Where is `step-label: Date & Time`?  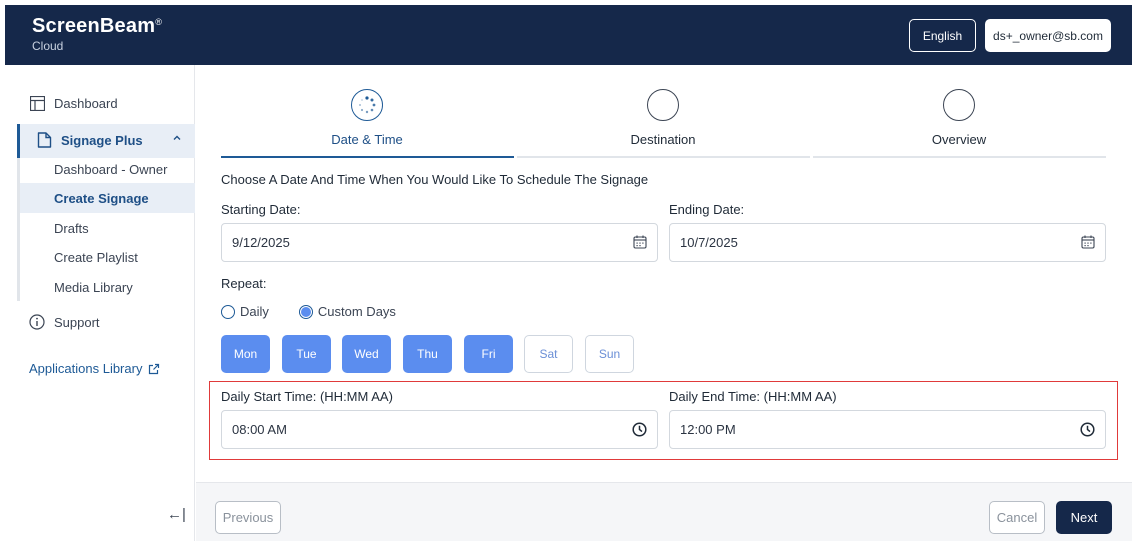
step-label: Date & Time is located at coordinates (367, 139).